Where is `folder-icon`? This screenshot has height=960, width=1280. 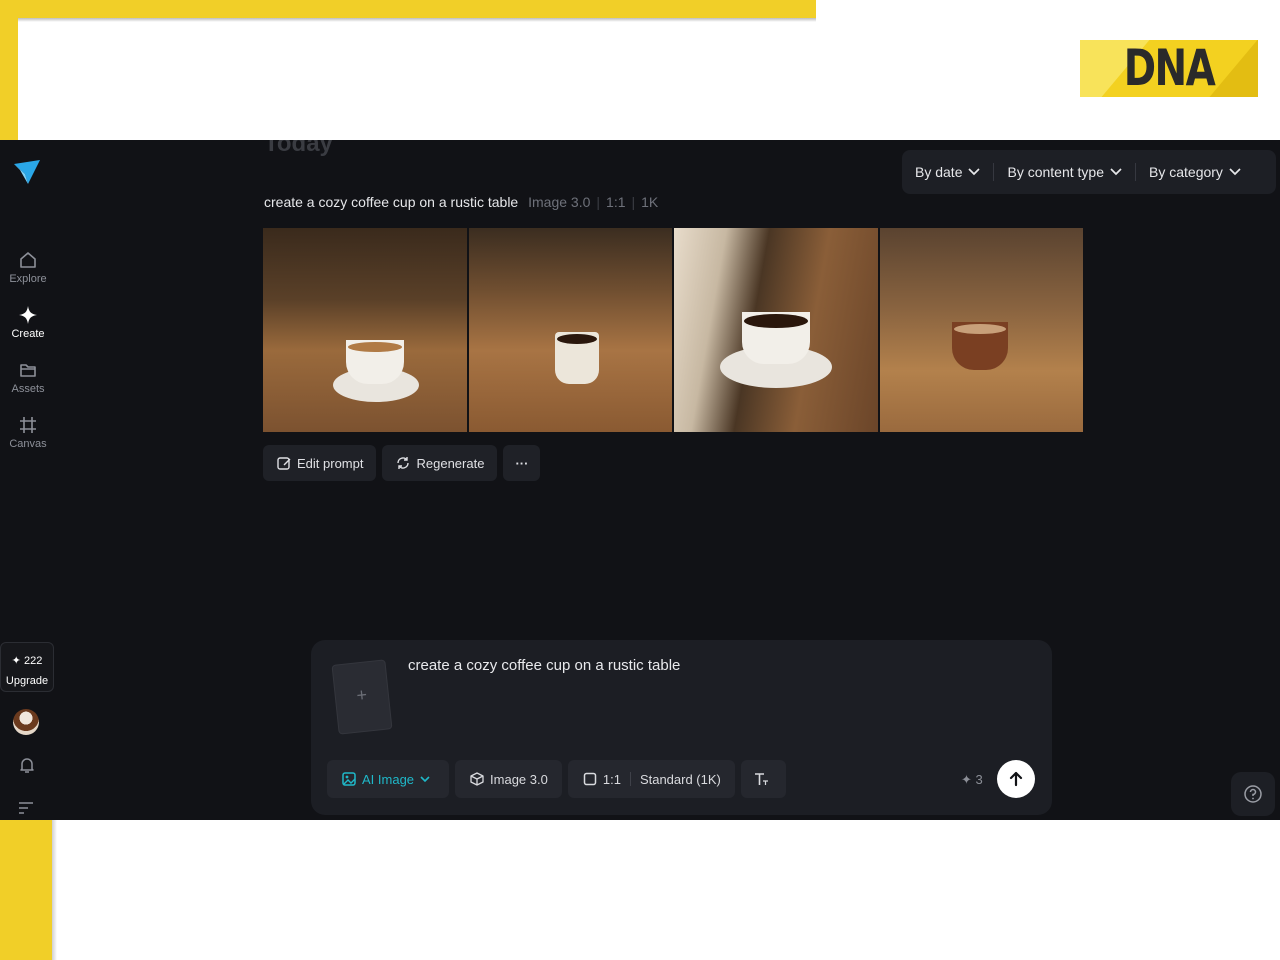 folder-icon is located at coordinates (28, 370).